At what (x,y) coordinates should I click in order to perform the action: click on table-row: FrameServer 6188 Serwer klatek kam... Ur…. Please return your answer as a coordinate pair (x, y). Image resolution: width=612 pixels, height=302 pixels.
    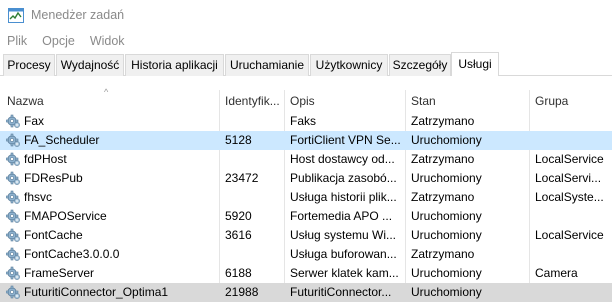
    Looking at the image, I should click on (306, 273).